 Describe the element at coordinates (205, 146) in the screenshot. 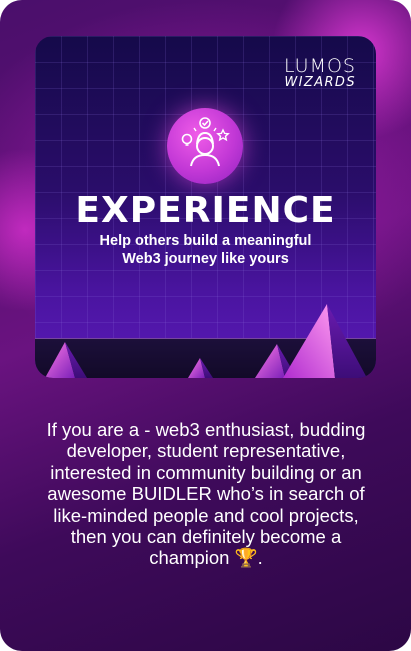

I see `person-ideas-icon` at that location.